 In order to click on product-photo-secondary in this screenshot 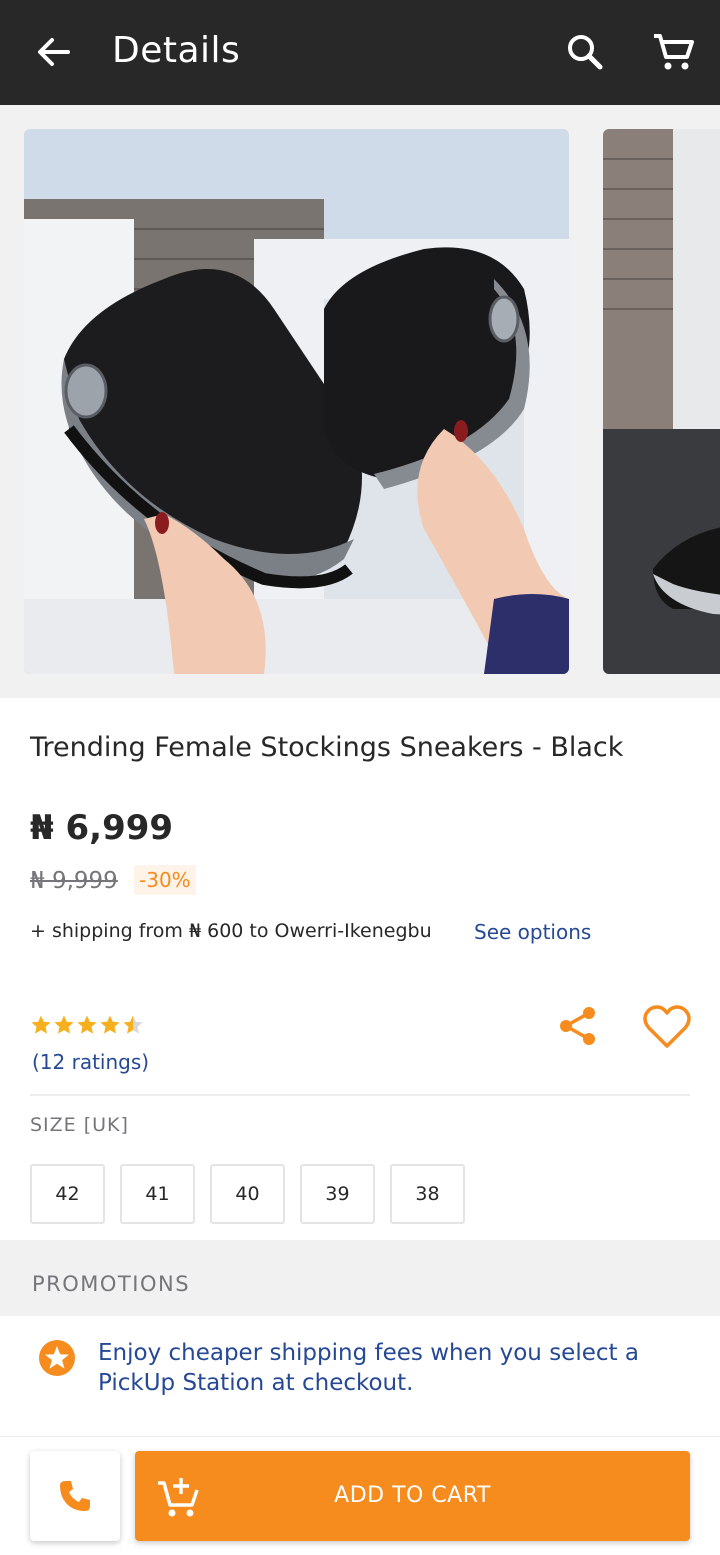, I will do `click(661, 401)`.